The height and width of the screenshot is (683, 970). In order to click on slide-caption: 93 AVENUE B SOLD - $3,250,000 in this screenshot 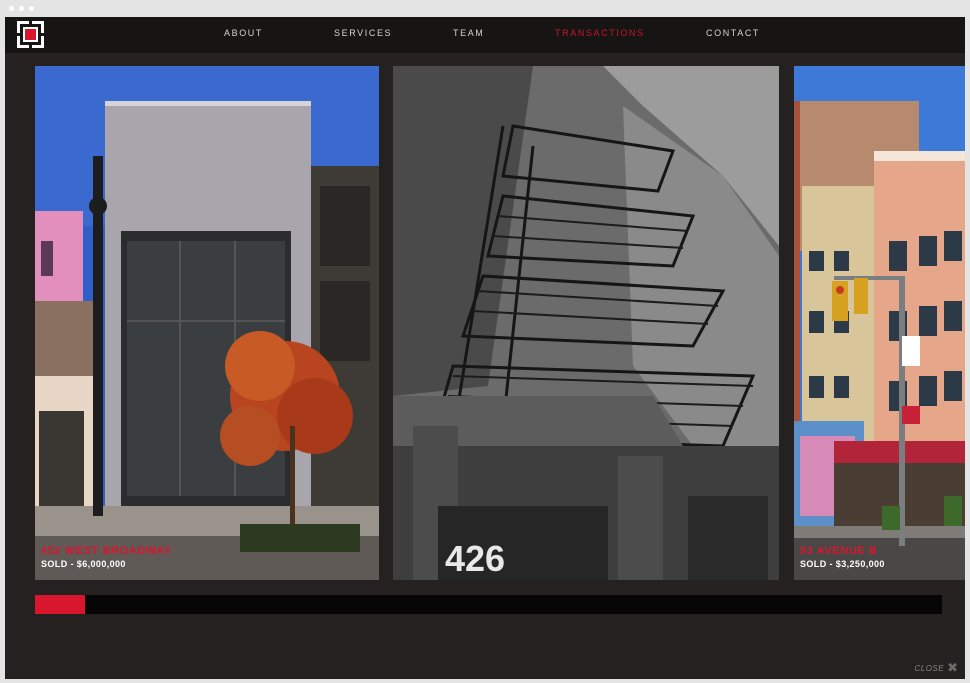, I will do `click(842, 557)`.